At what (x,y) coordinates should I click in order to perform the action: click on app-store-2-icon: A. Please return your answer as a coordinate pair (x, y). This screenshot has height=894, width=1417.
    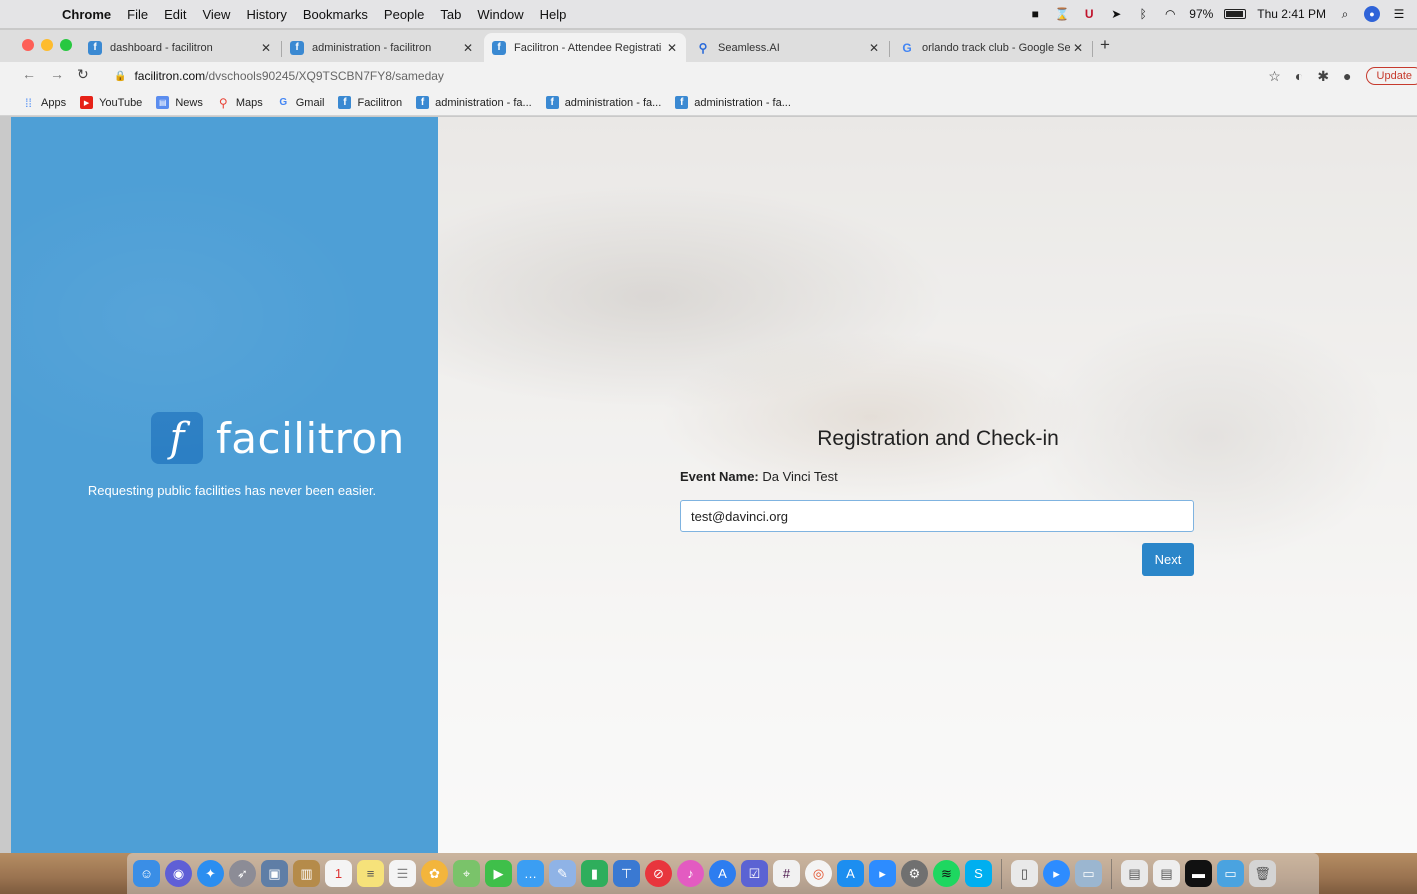
    Looking at the image, I should click on (850, 873).